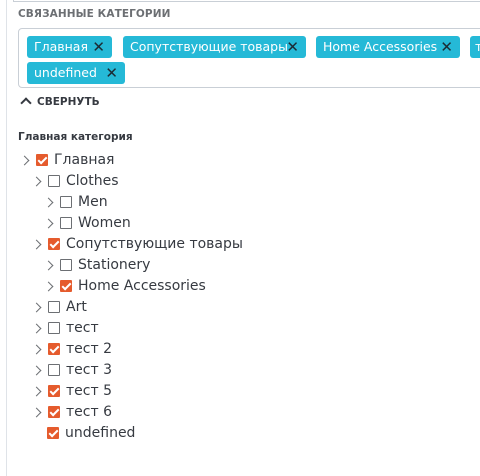 The height and width of the screenshot is (476, 480). I want to click on tree-item-test-5: тест 5, so click(71, 391).